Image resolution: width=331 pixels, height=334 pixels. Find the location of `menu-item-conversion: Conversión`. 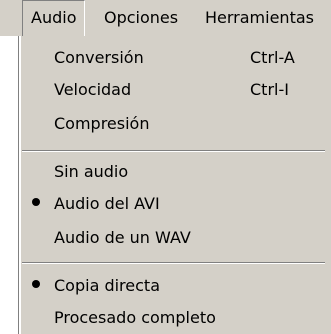

menu-item-conversion: Conversión is located at coordinates (99, 58).